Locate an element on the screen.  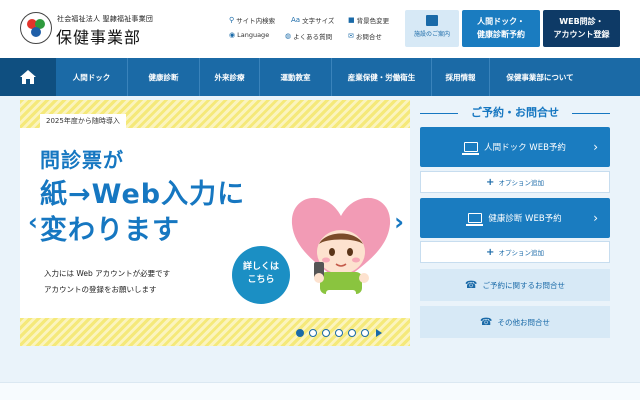
health-option-add-button: + オプション追加 is located at coordinates (515, 252).